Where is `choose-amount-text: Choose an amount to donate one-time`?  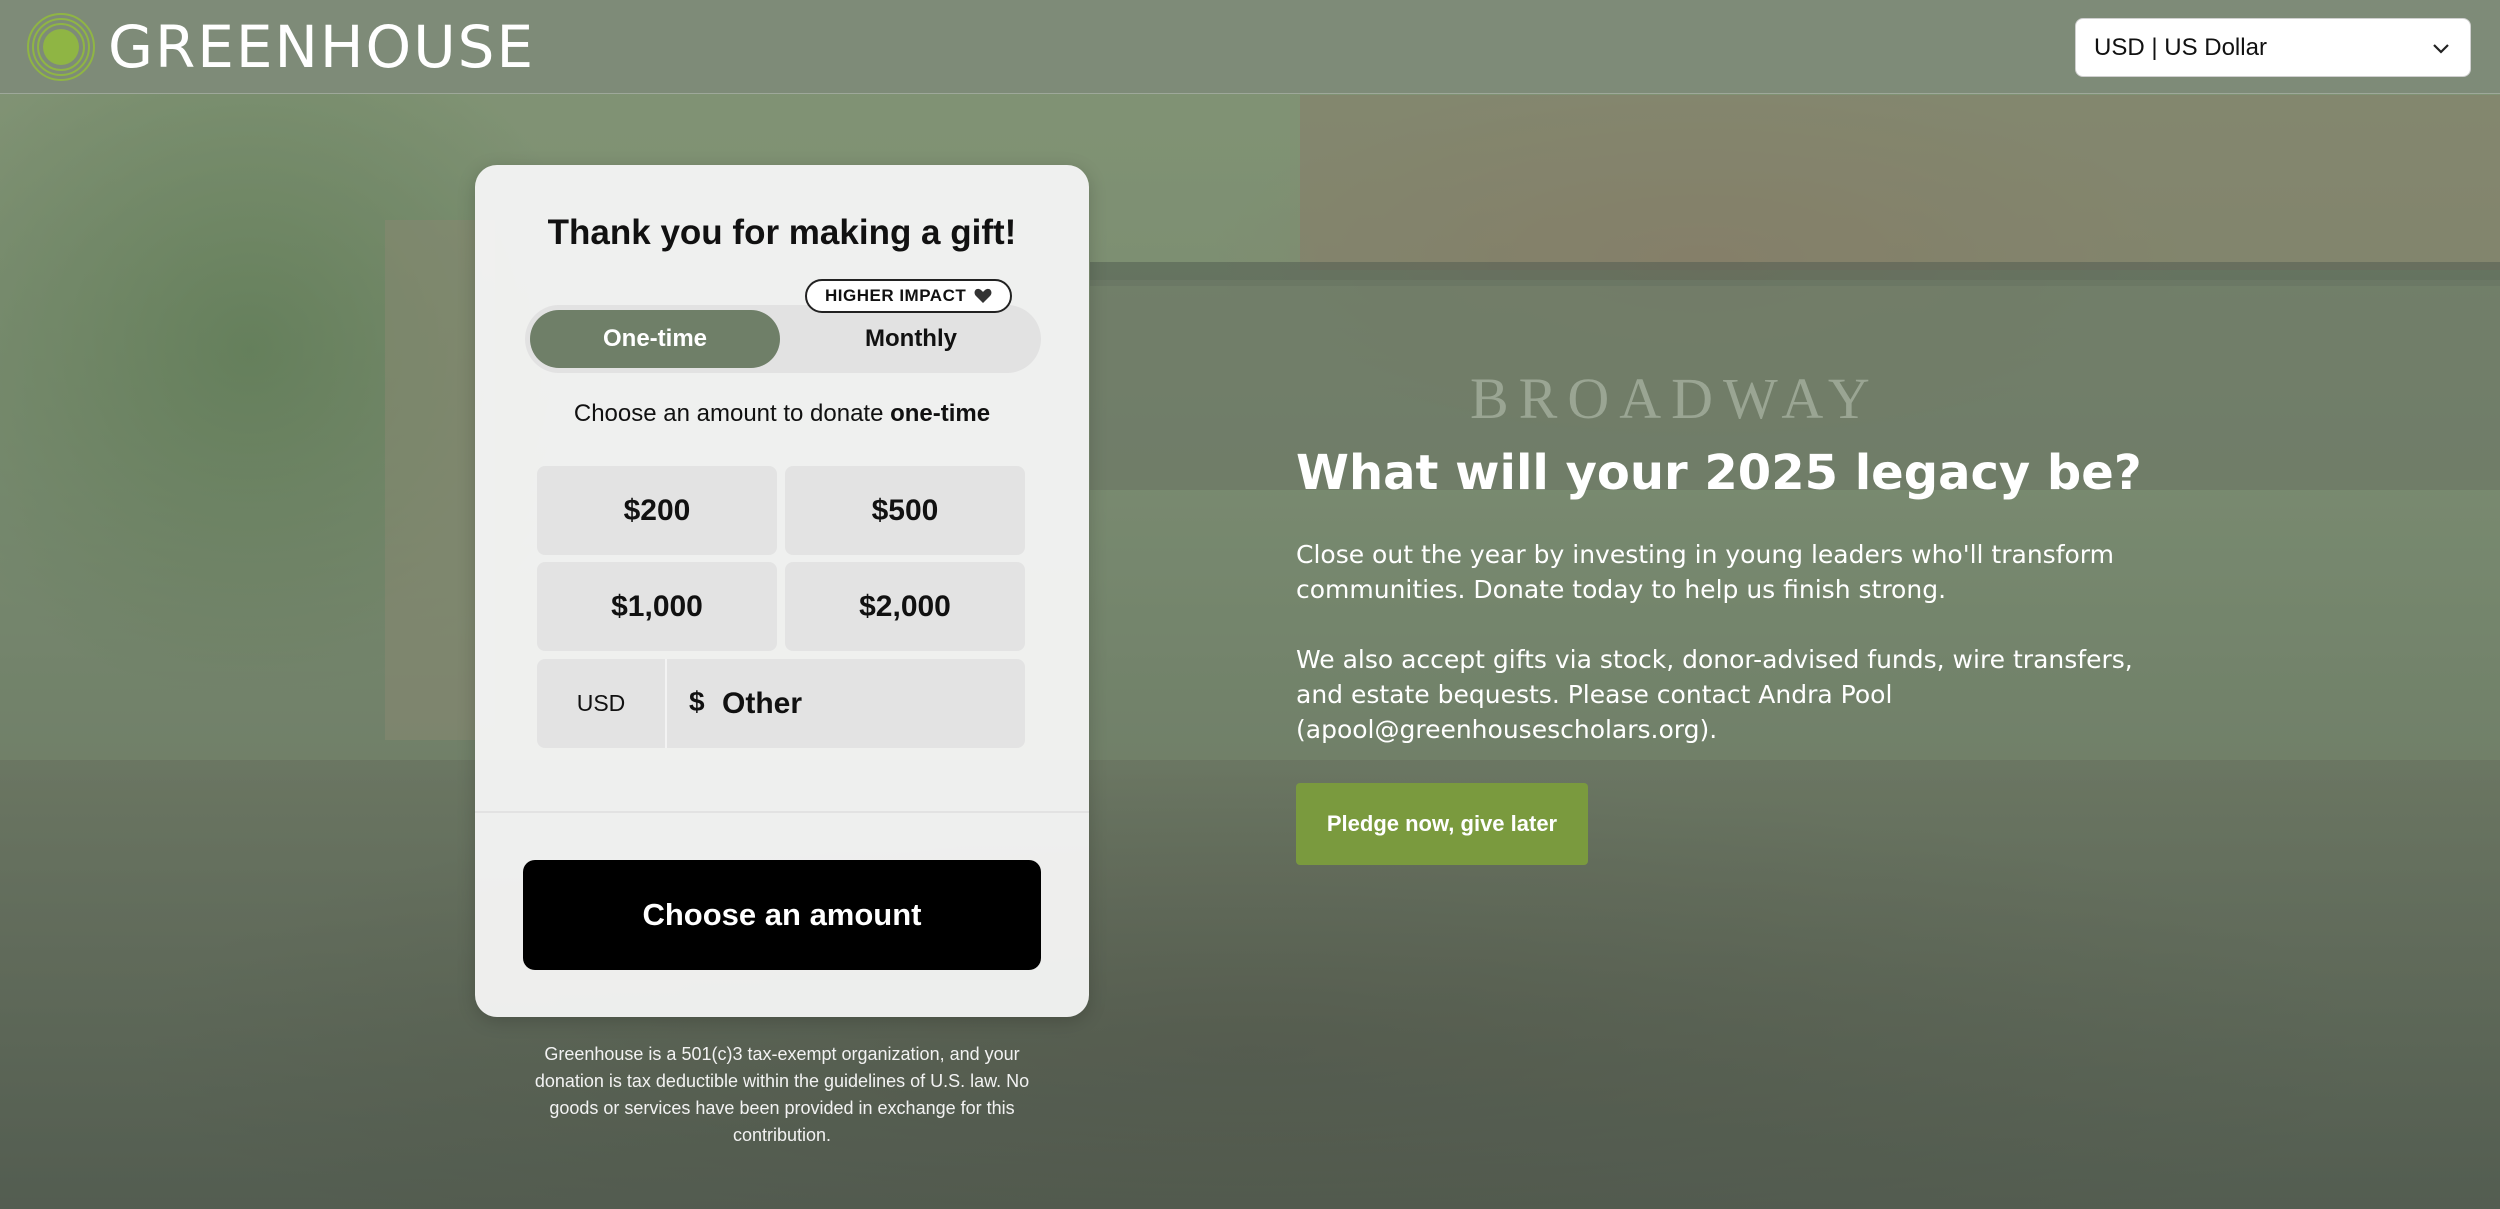 choose-amount-text: Choose an amount to donate one-time is located at coordinates (782, 414).